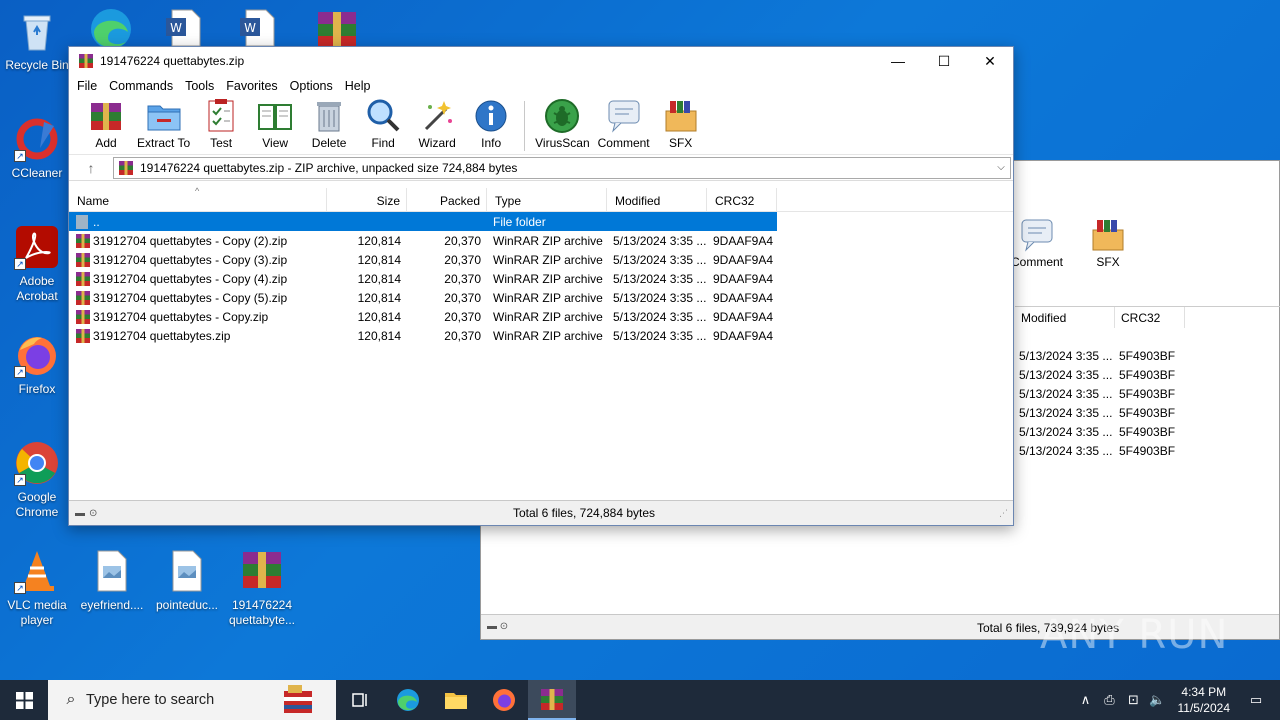  What do you see at coordinates (329, 143) in the screenshot?
I see `delete-label: Delete` at bounding box center [329, 143].